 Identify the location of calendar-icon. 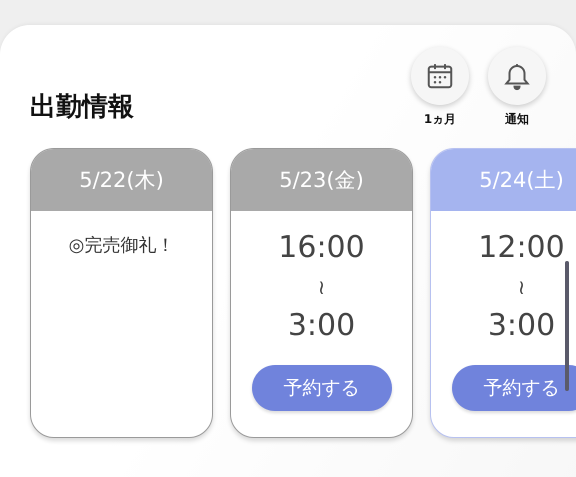
(440, 76).